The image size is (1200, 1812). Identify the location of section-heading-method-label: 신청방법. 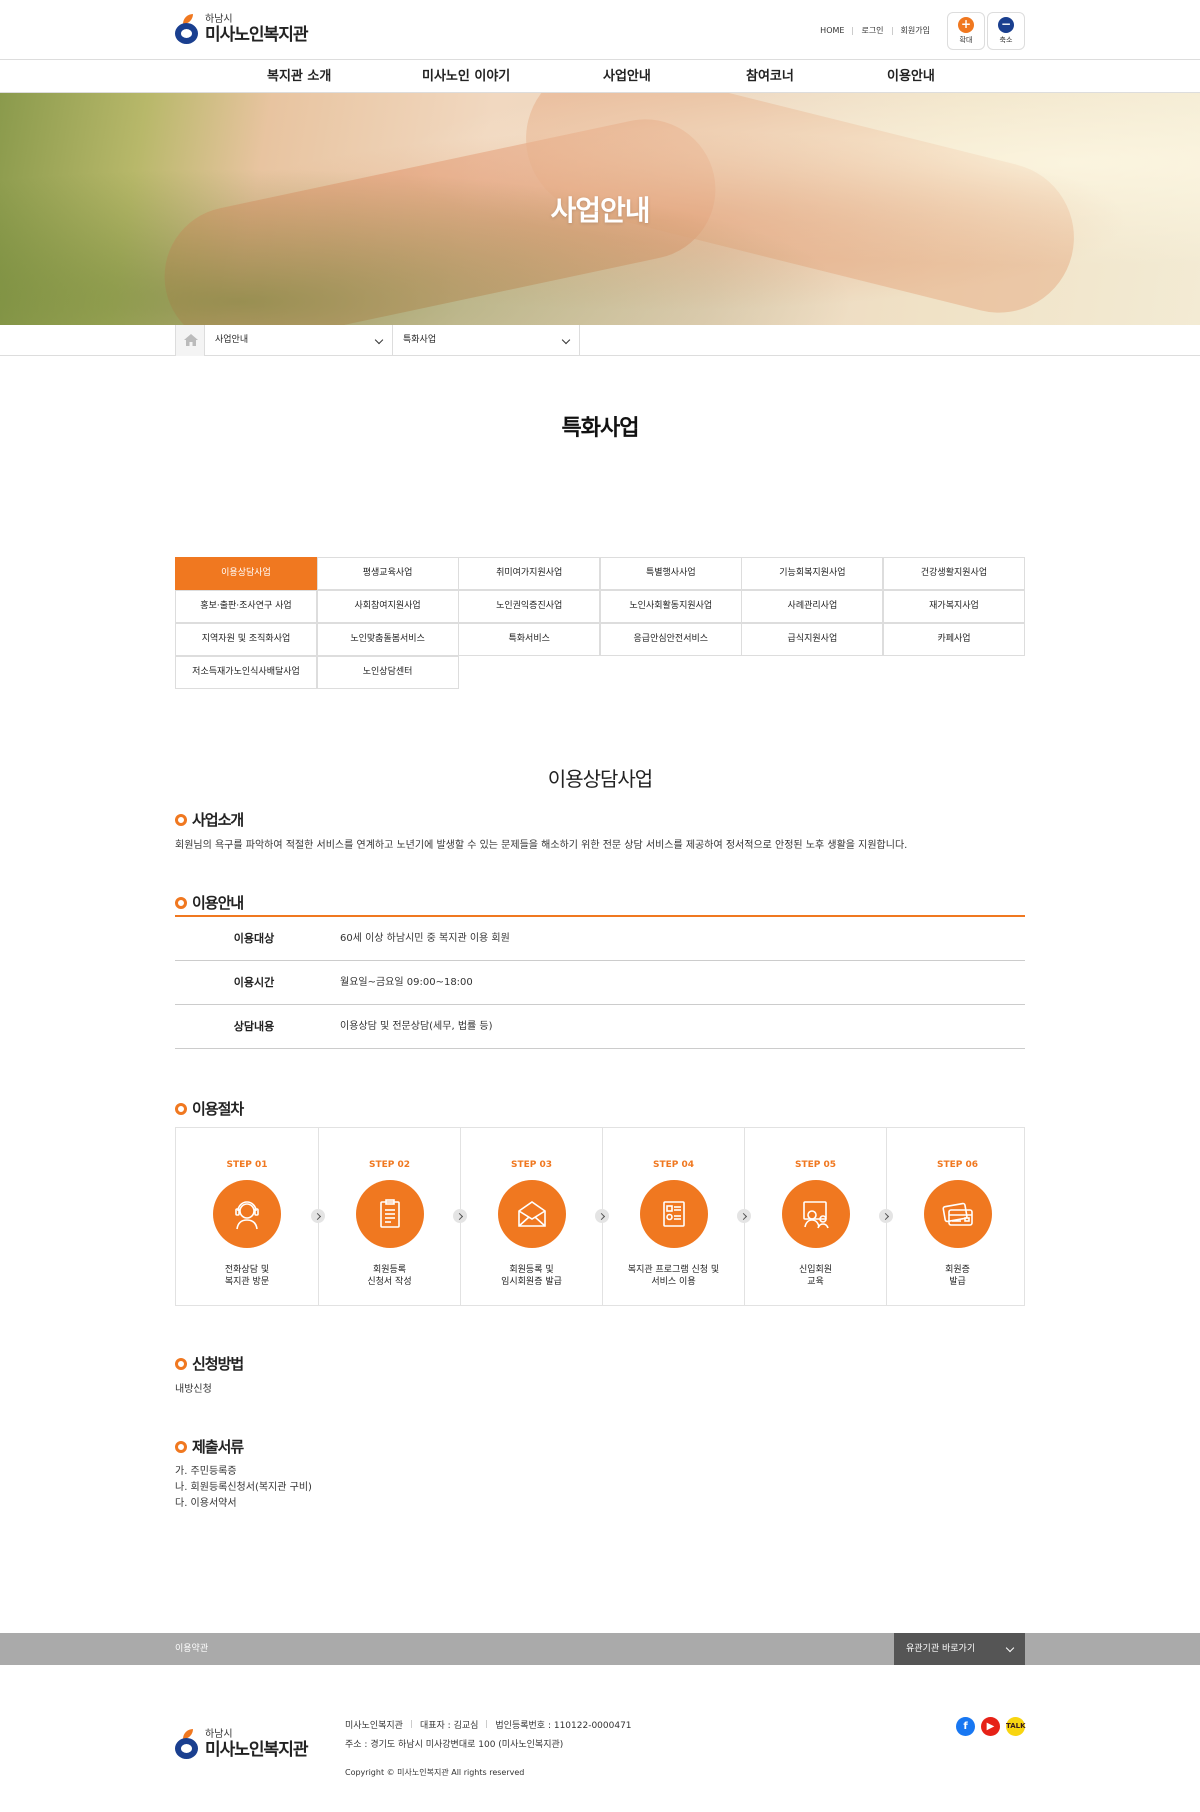
(218, 1364).